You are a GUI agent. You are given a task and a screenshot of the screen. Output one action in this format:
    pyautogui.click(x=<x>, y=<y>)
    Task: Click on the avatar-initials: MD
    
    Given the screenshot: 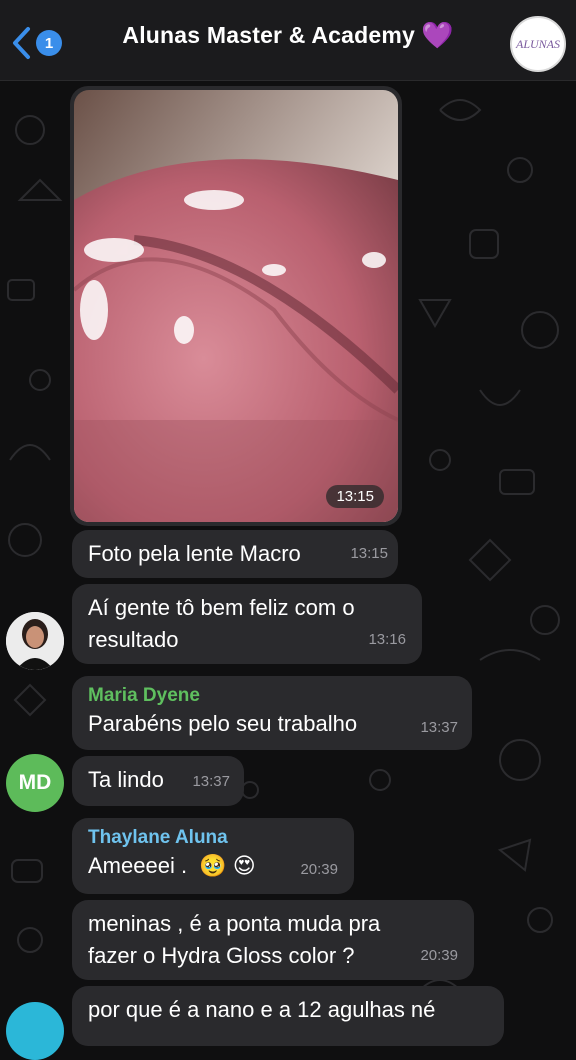 What is the action you would take?
    pyautogui.click(x=35, y=782)
    